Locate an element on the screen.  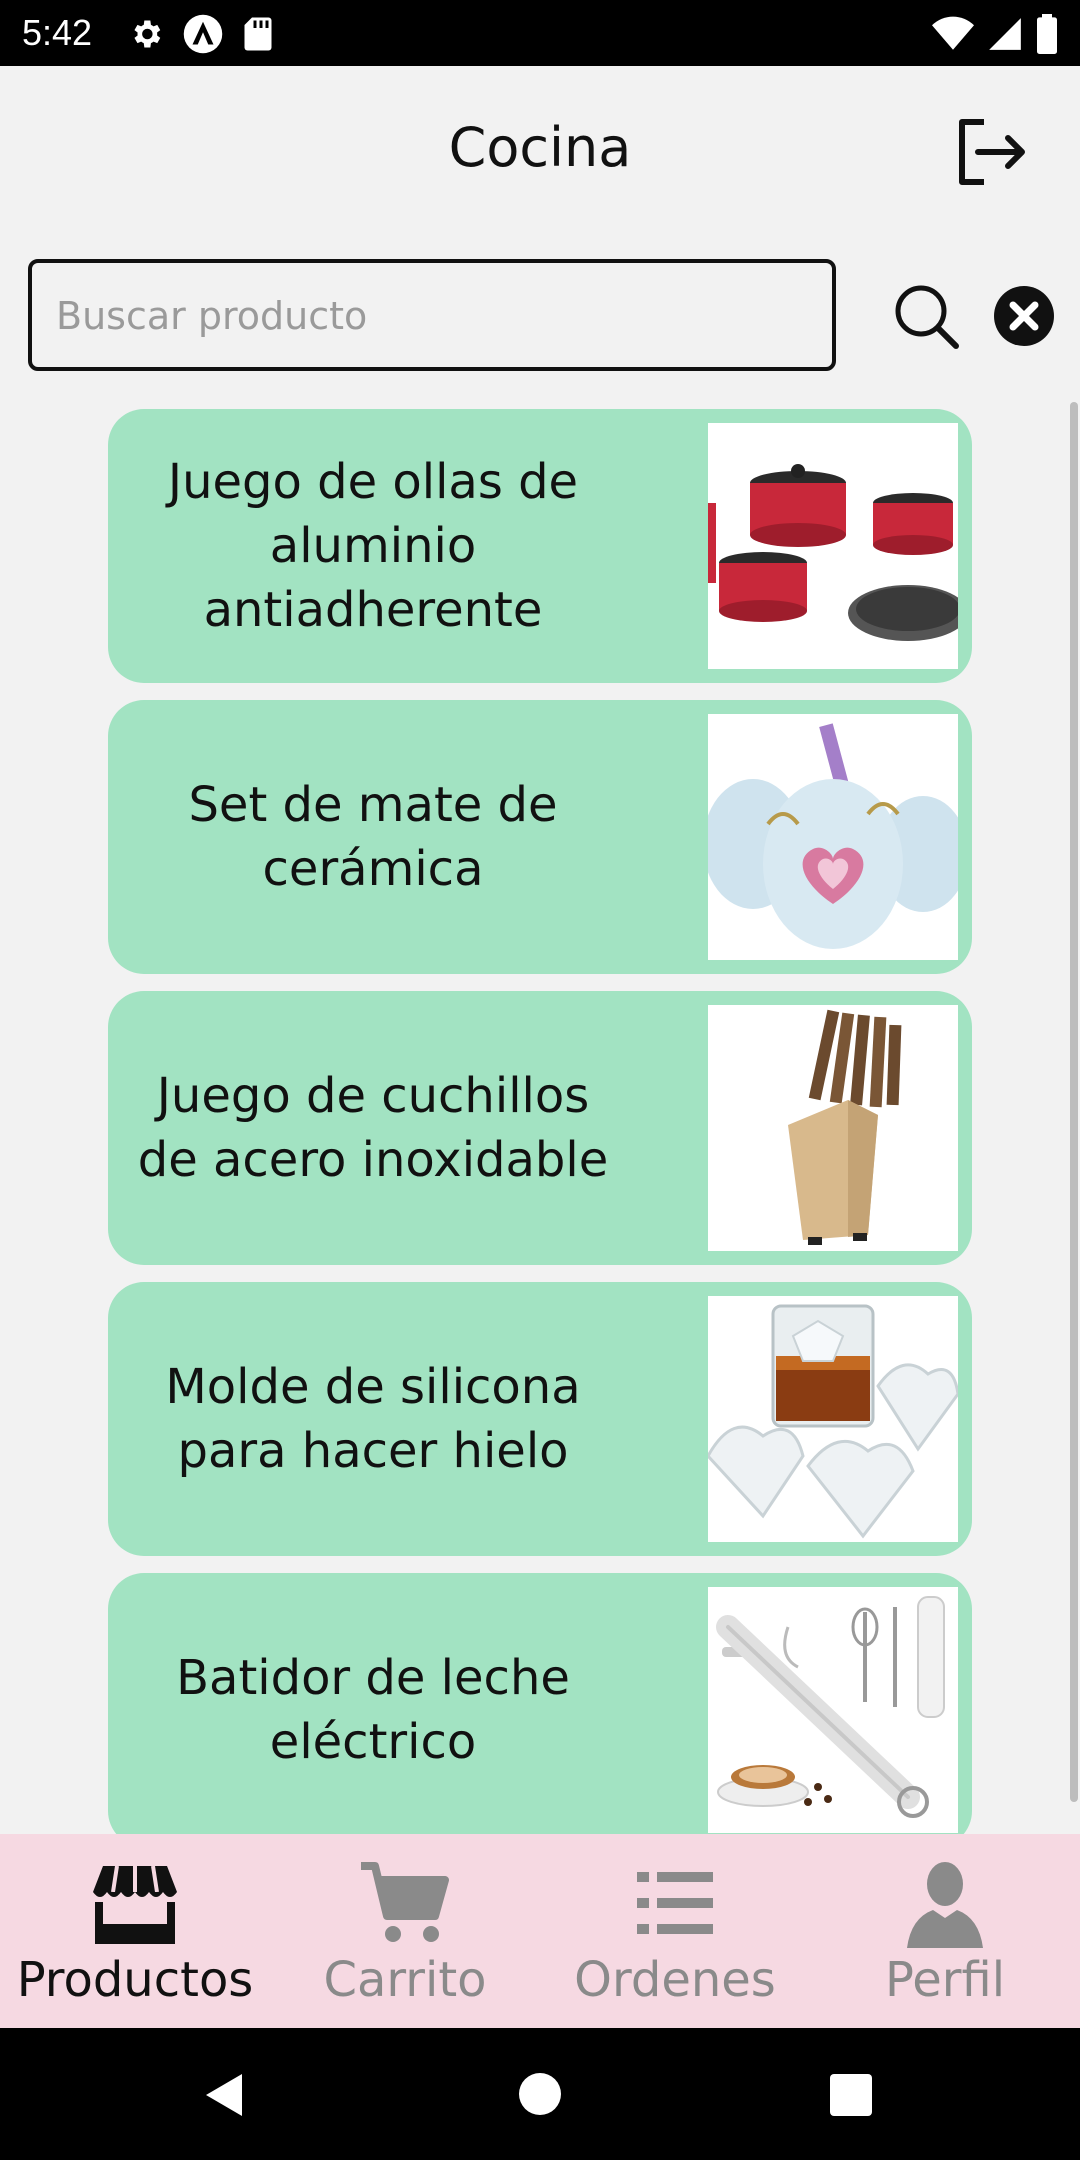
product-card: Juego de cuchillos de acero inoxidable is located at coordinates (540, 1128).